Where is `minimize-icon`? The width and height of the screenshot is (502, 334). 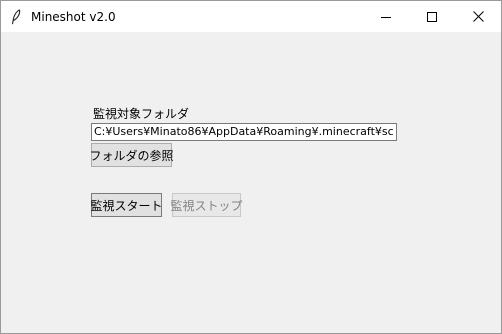
minimize-icon is located at coordinates (386, 17).